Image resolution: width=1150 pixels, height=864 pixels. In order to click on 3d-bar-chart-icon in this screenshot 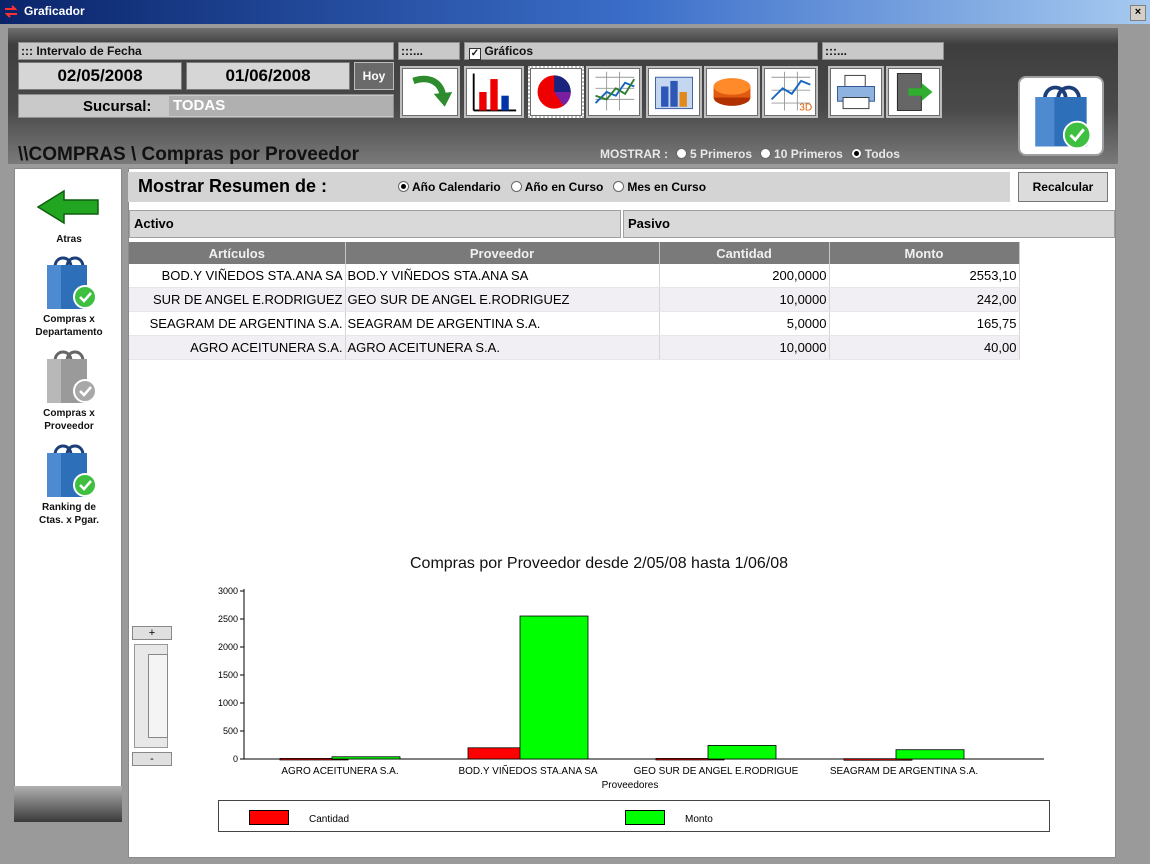, I will do `click(674, 93)`.